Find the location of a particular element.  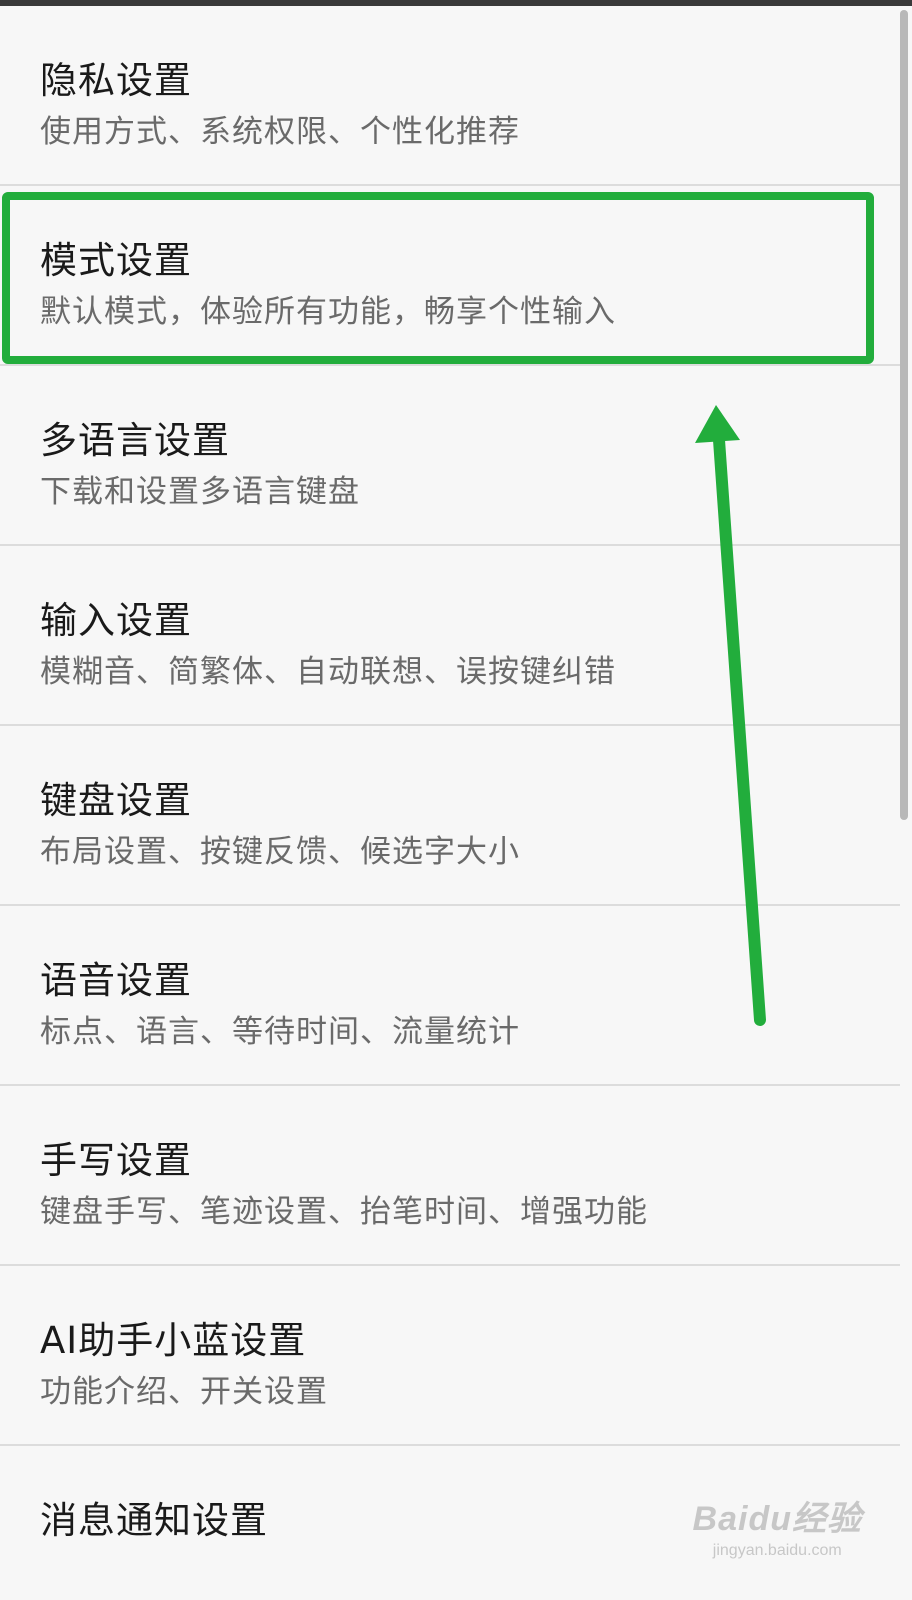

setting-subtitle: 默认模式，体验所有功能，畅享个性输入 is located at coordinates (328, 312).